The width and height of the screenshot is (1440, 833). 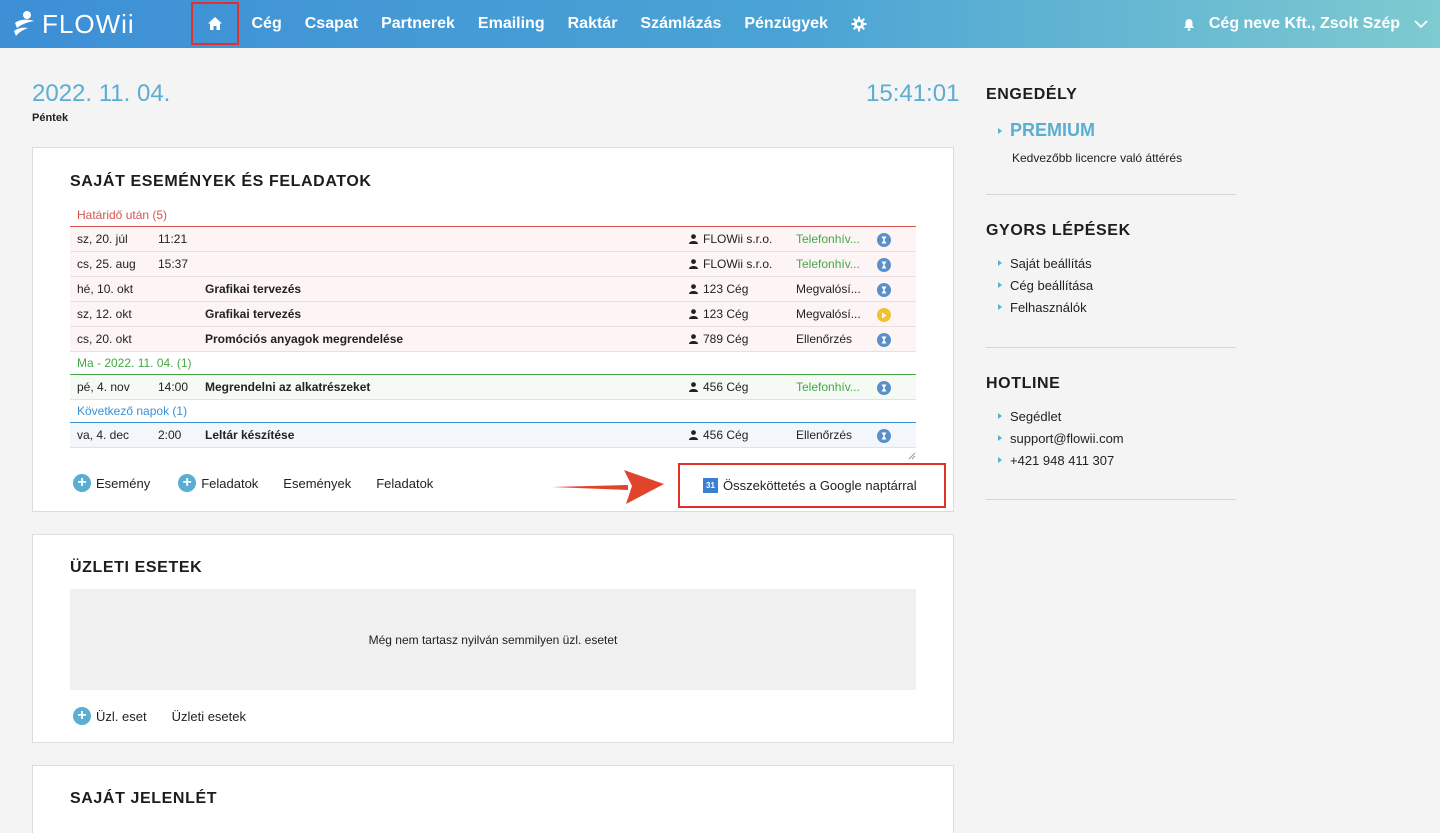 I want to click on add-event-label: Esemény, so click(x=123, y=483).